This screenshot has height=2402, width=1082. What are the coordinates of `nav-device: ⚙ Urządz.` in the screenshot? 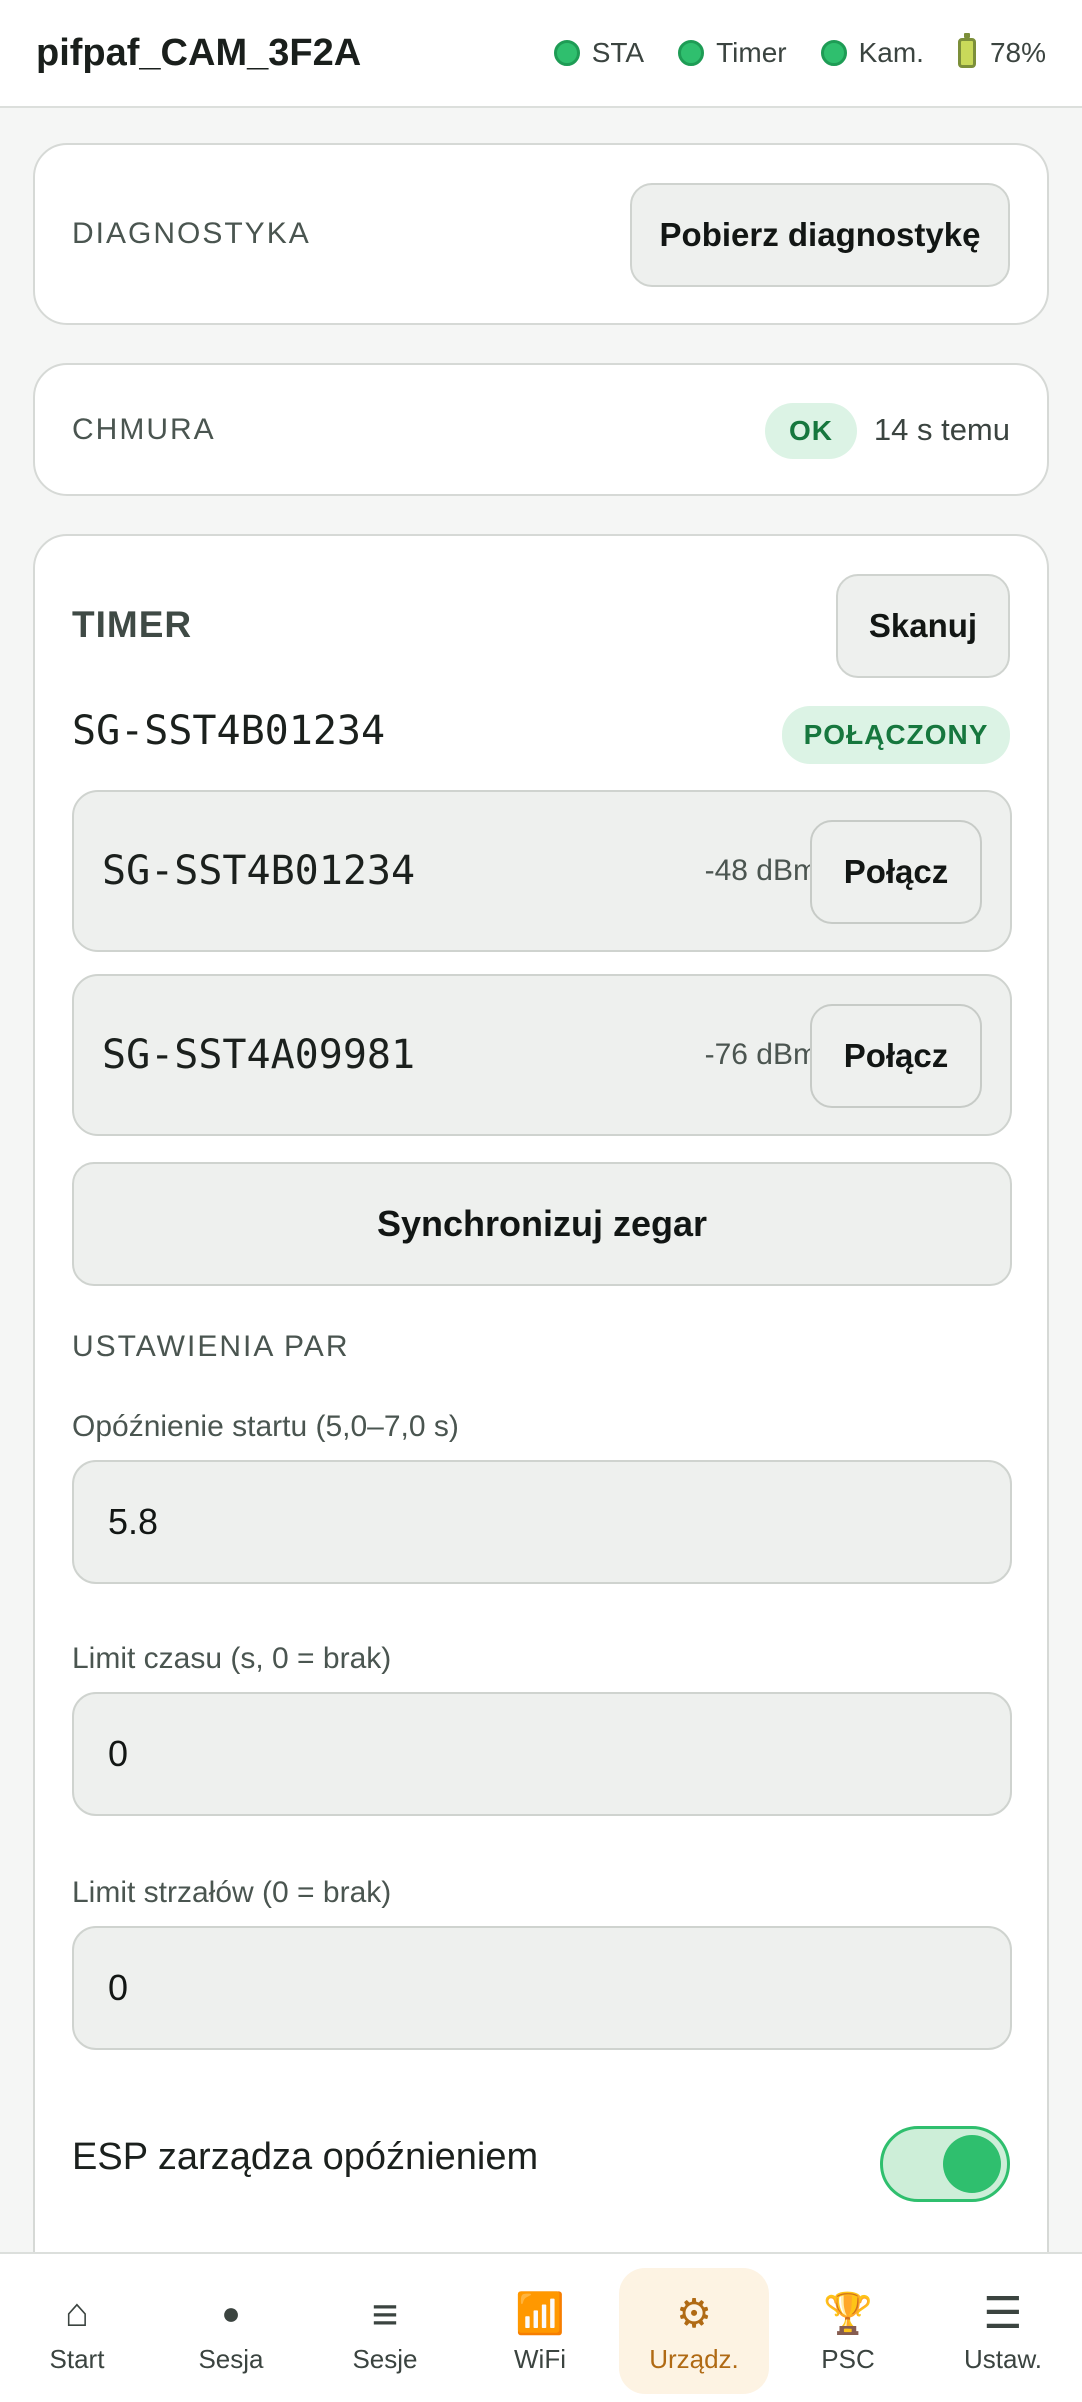 It's located at (694, 2331).